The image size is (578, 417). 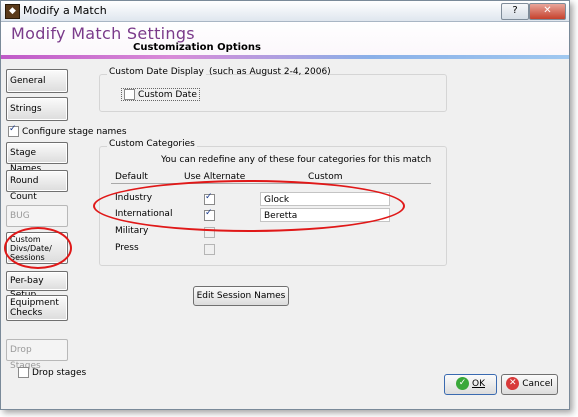 I want to click on column-use-alternate: Use Alternate, so click(x=215, y=177).